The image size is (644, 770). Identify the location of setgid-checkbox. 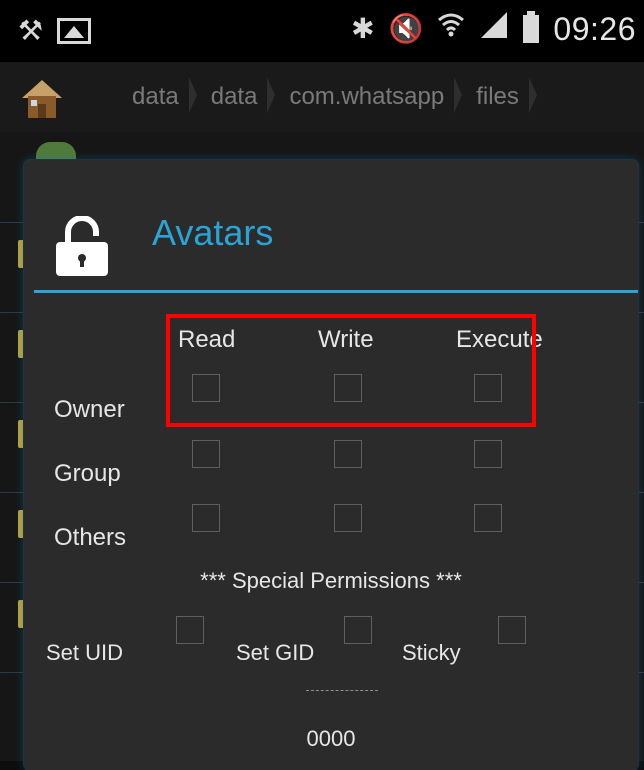
(358, 630).